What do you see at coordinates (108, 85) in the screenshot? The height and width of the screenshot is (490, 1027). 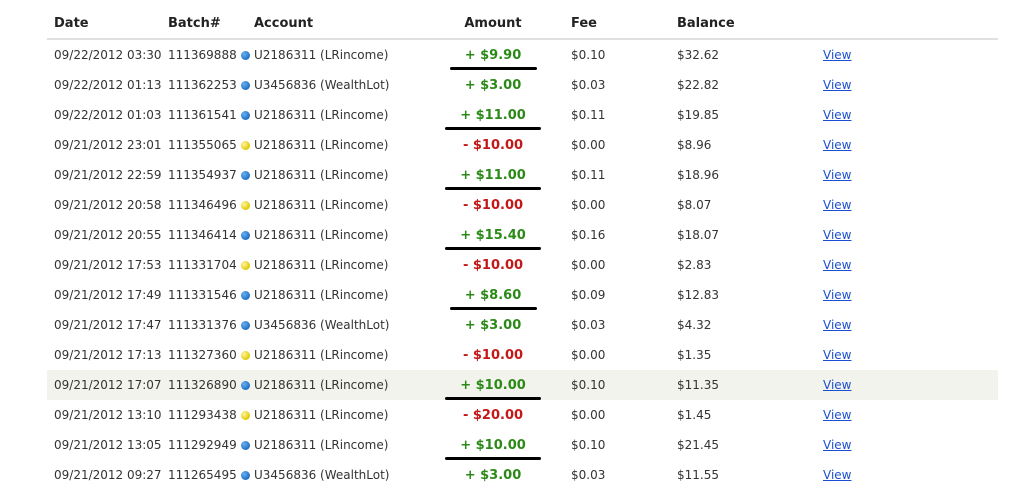 I see `date-cell: 09/22/2012 01:13` at bounding box center [108, 85].